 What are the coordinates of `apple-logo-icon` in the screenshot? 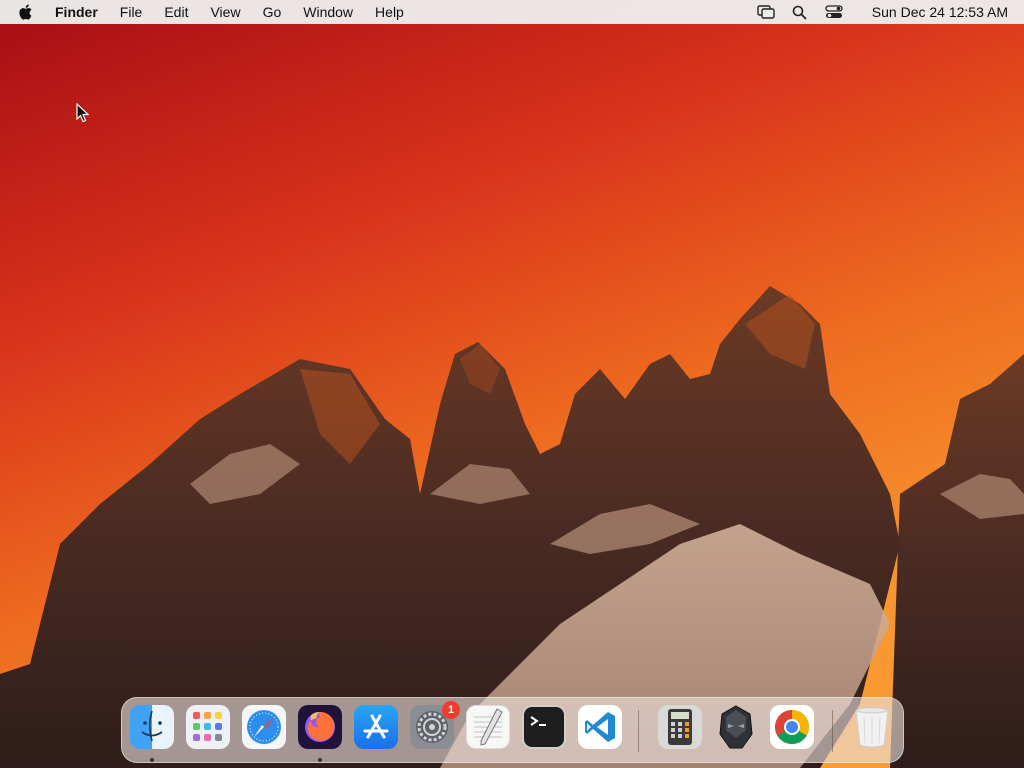 It's located at (25, 12).